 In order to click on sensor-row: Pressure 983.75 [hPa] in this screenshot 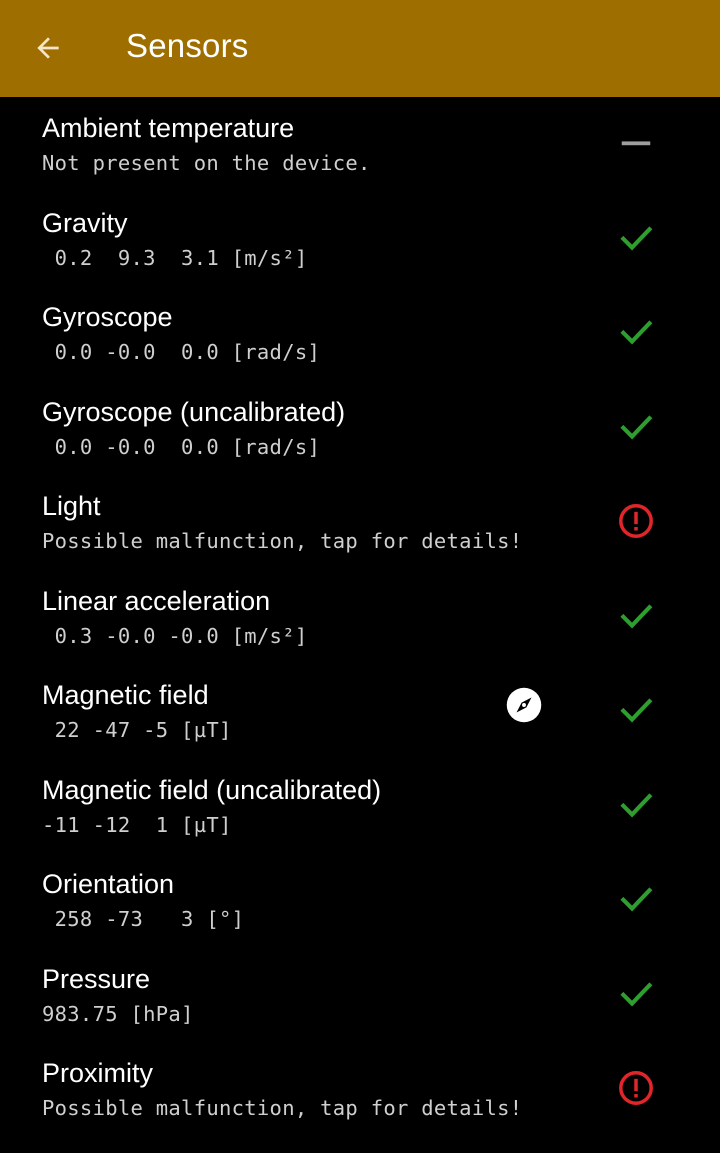, I will do `click(360, 995)`.